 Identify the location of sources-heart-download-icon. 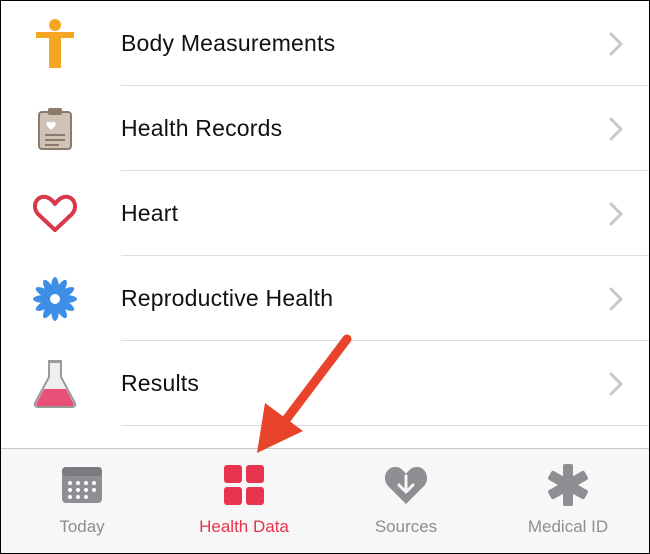
(406, 485).